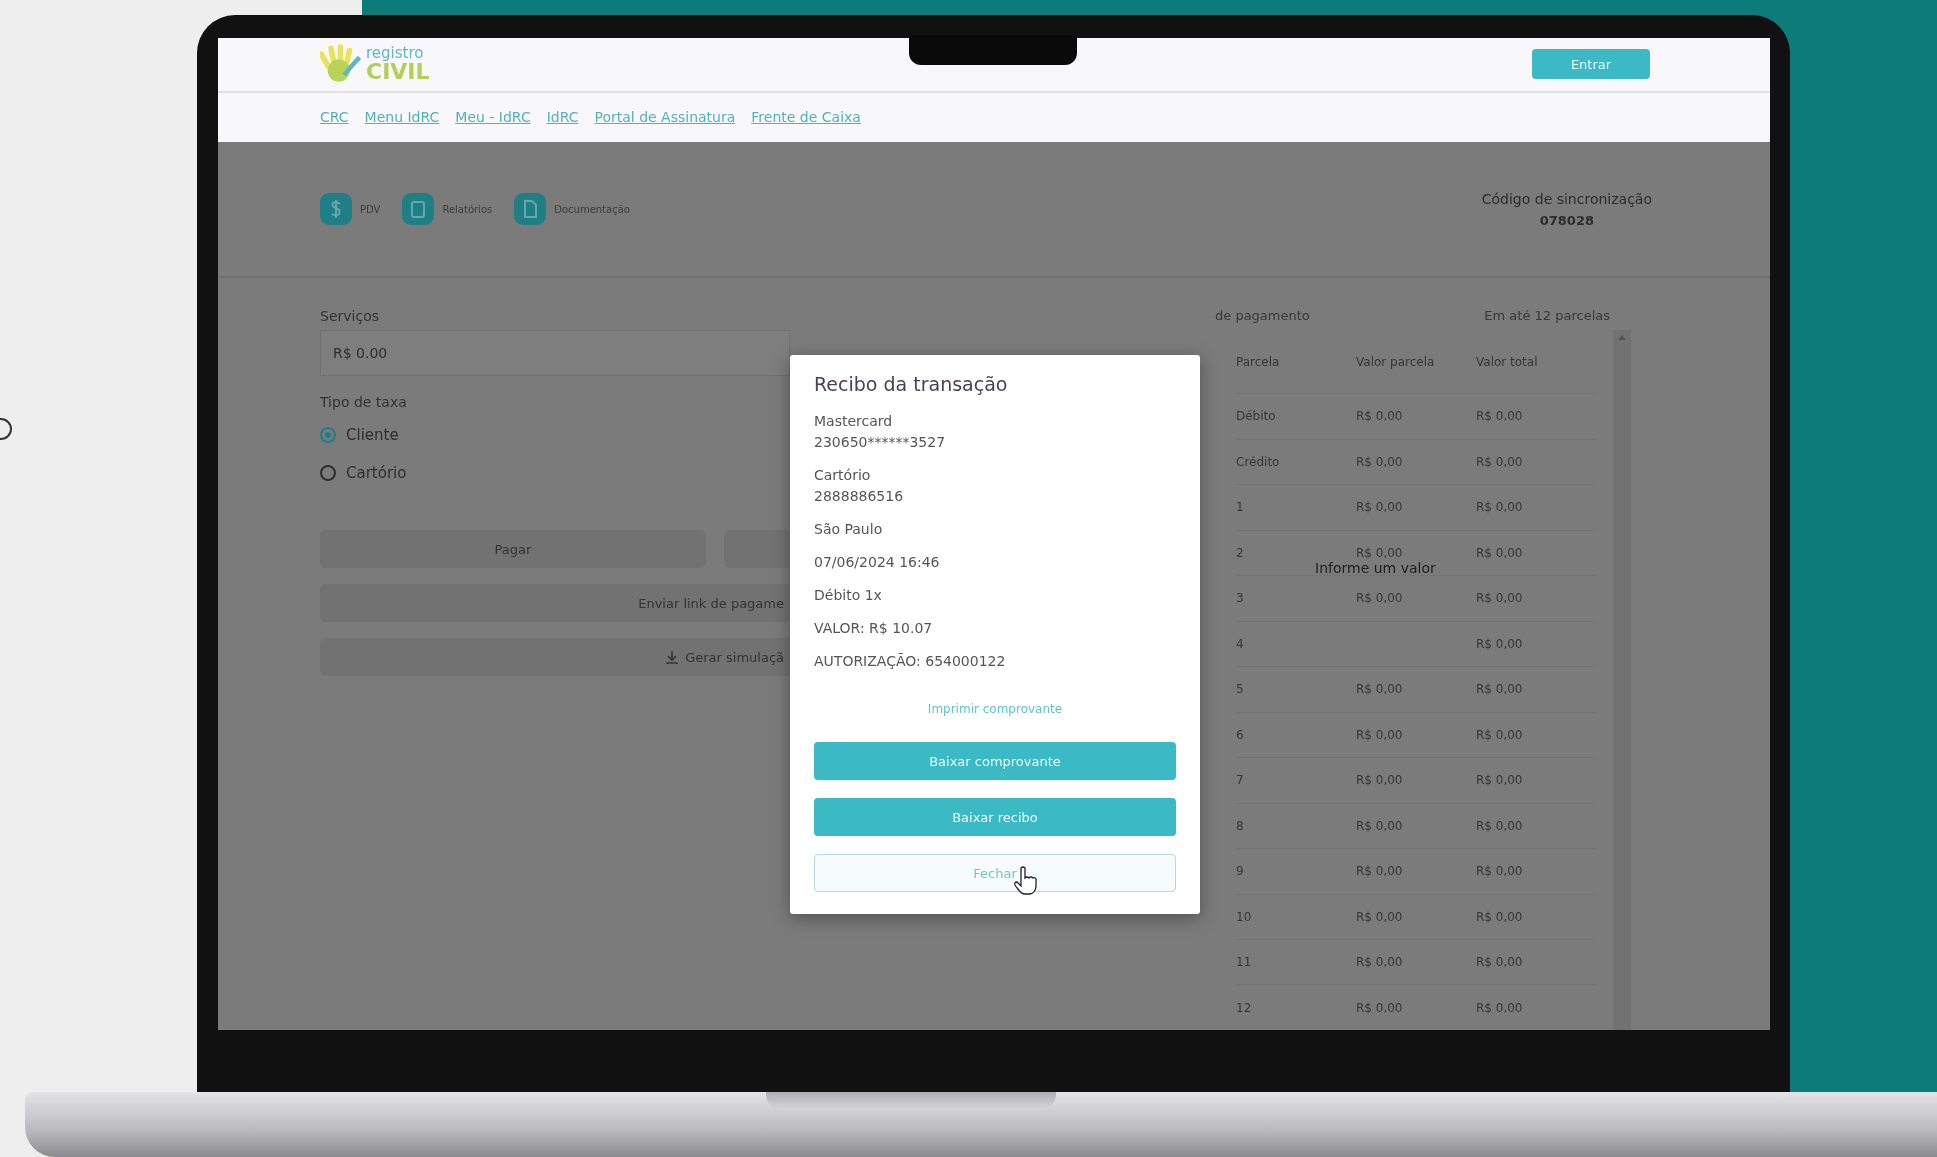 The width and height of the screenshot is (1937, 1157). What do you see at coordinates (1295, 462) in the screenshot?
I see `table-cell: Crédito` at bounding box center [1295, 462].